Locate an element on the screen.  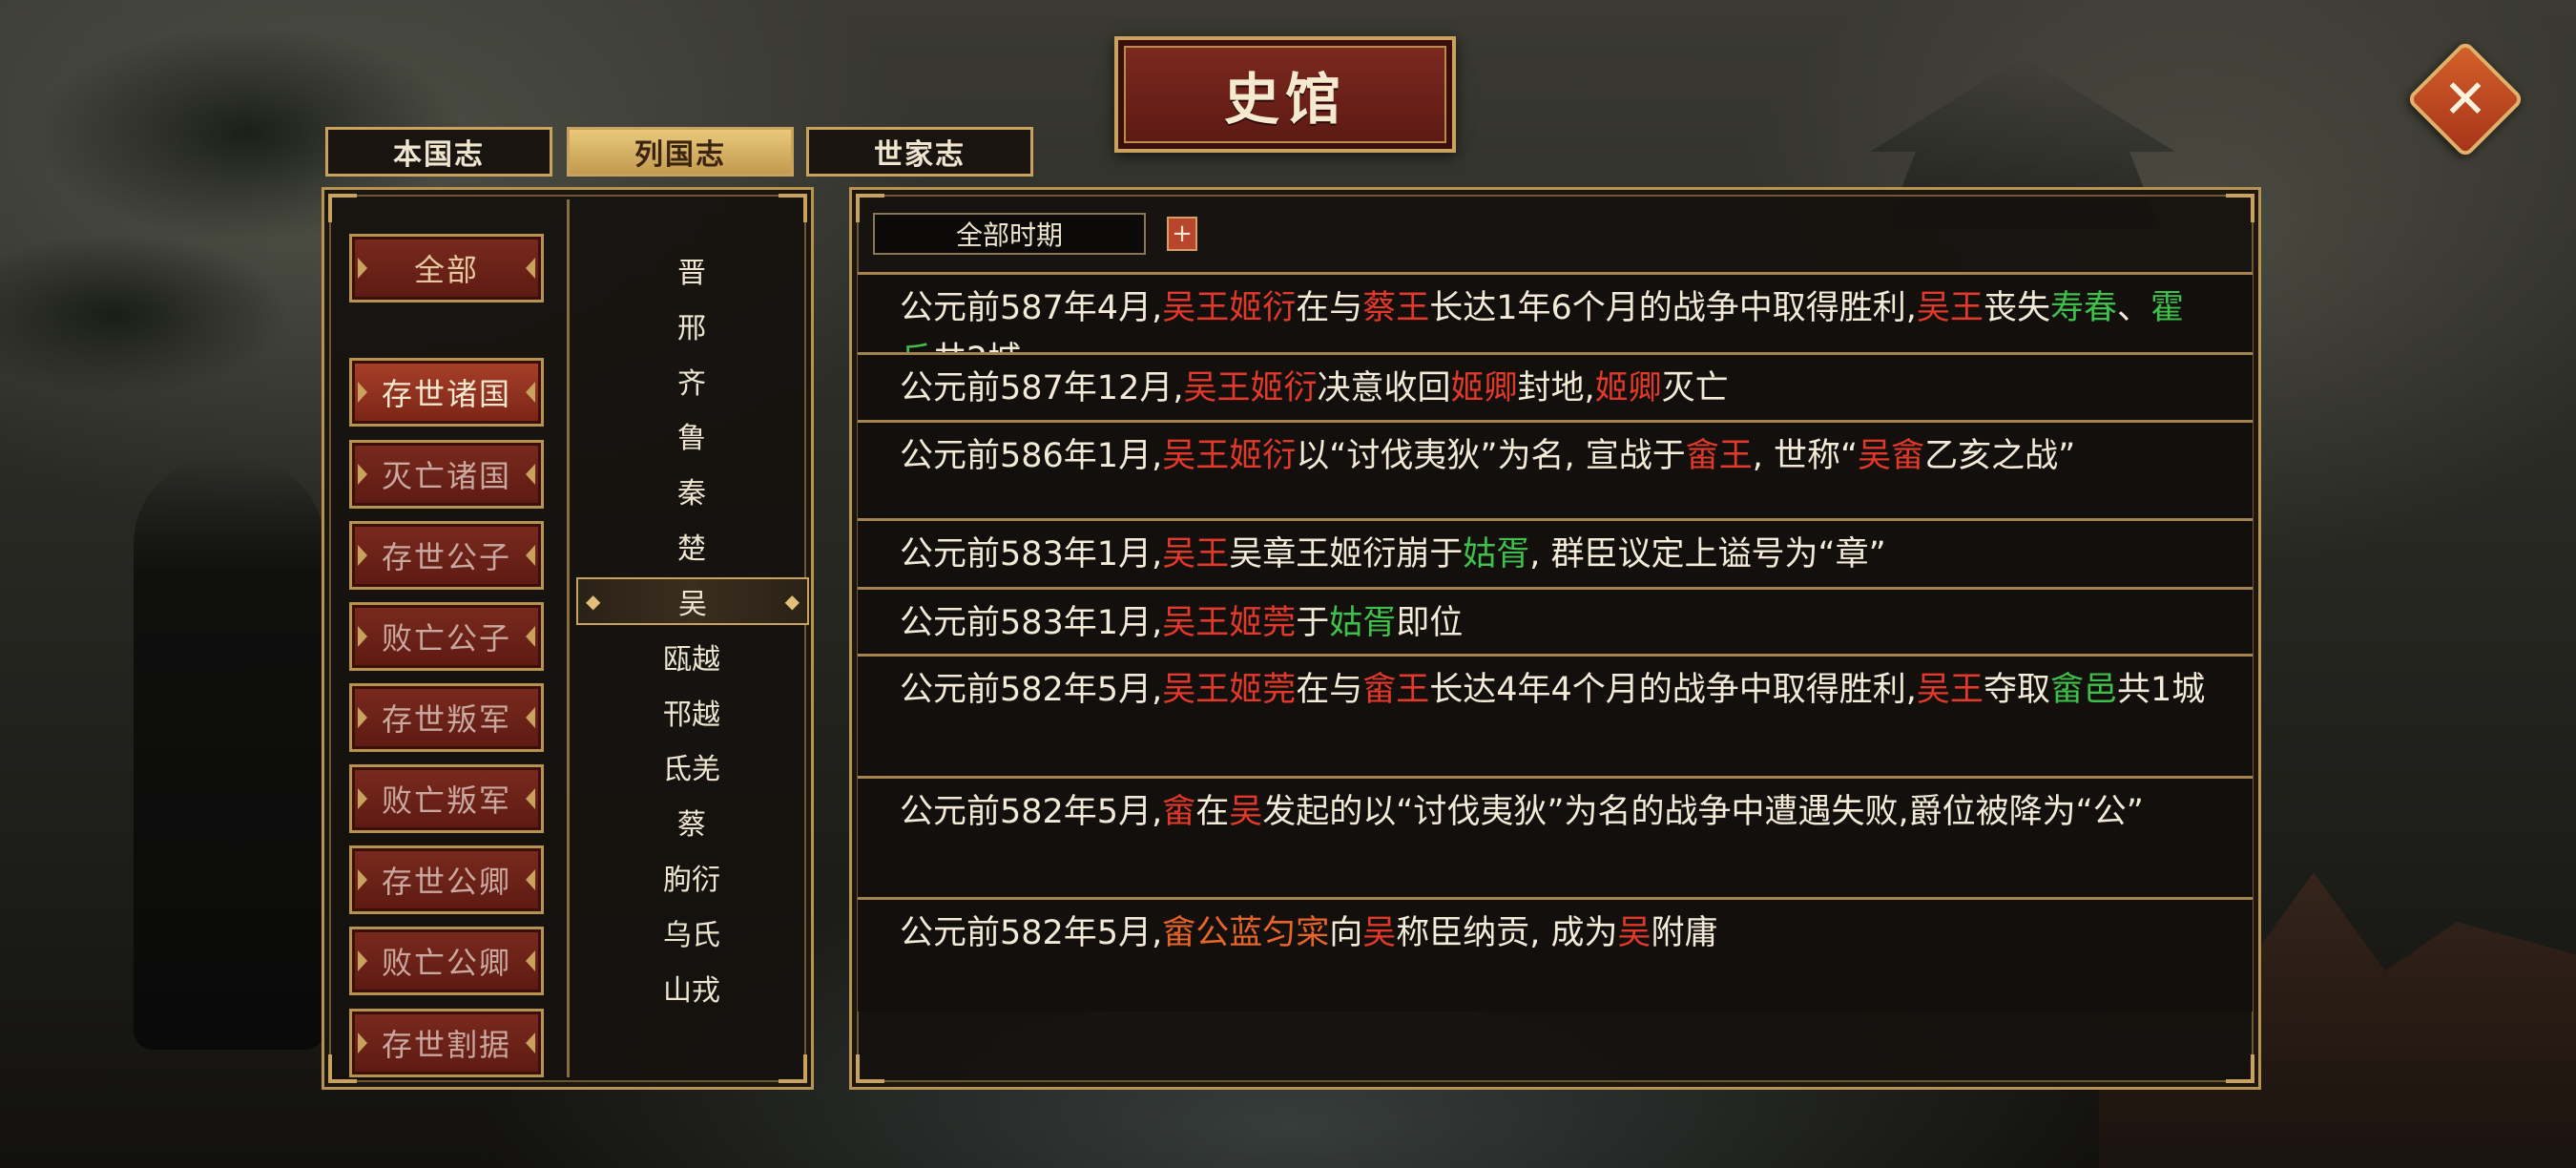
log-text: 附庸 is located at coordinates (1684, 933).